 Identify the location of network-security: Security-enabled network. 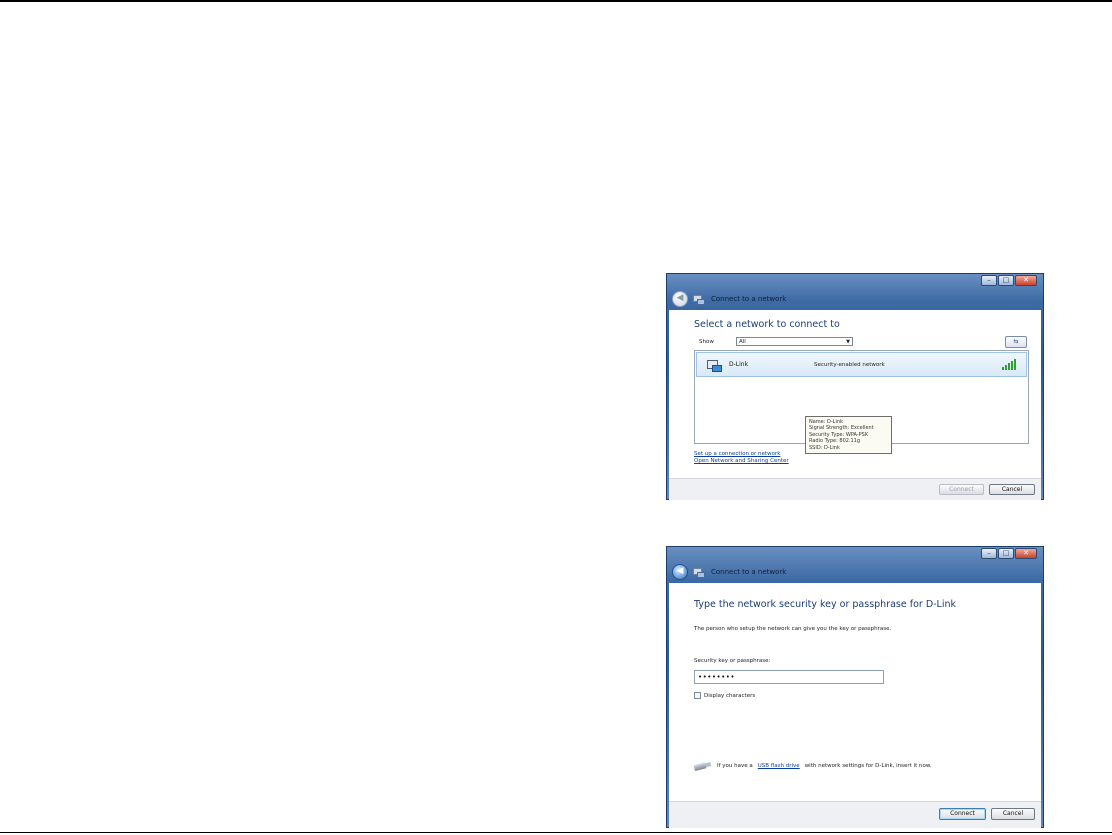
(849, 365).